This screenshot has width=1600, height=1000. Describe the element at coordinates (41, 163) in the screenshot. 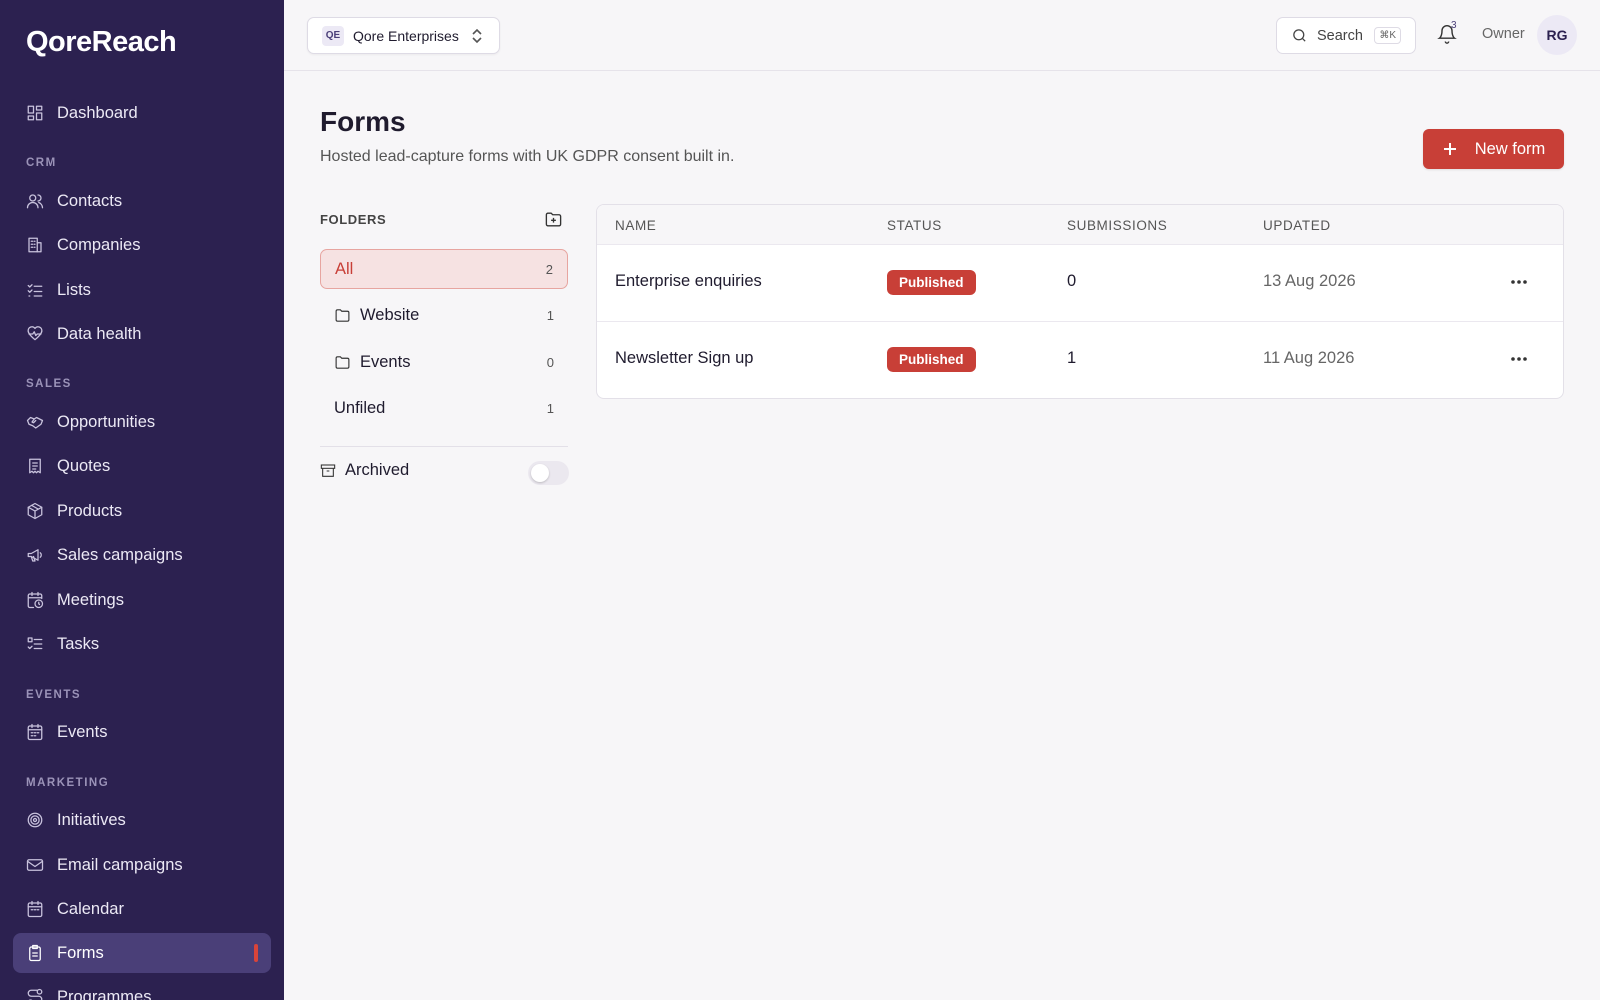

I see `sidebar-section-crm: CRM` at that location.